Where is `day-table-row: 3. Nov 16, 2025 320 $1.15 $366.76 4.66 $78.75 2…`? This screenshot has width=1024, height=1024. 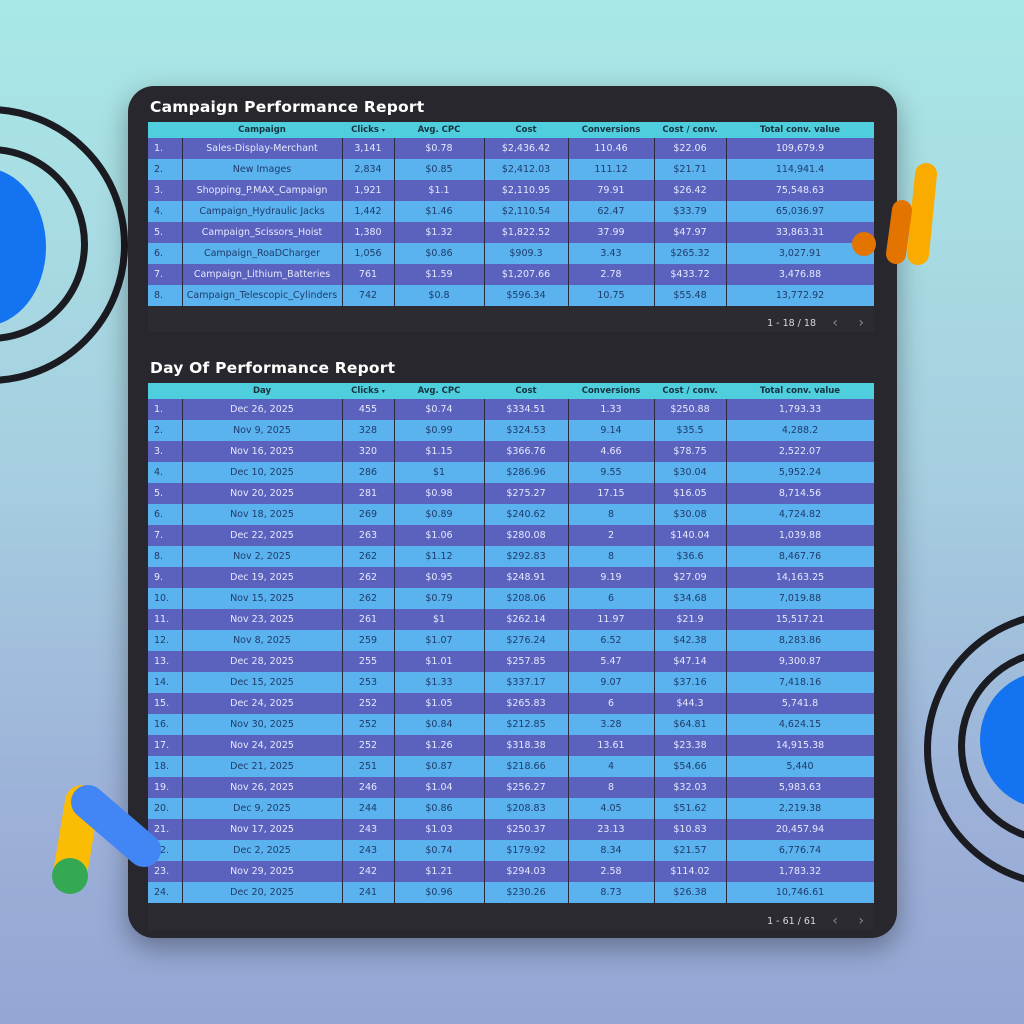
day-table-row: 3. Nov 16, 2025 320 $1.15 $366.76 4.66 $78.75 2… is located at coordinates (511, 451).